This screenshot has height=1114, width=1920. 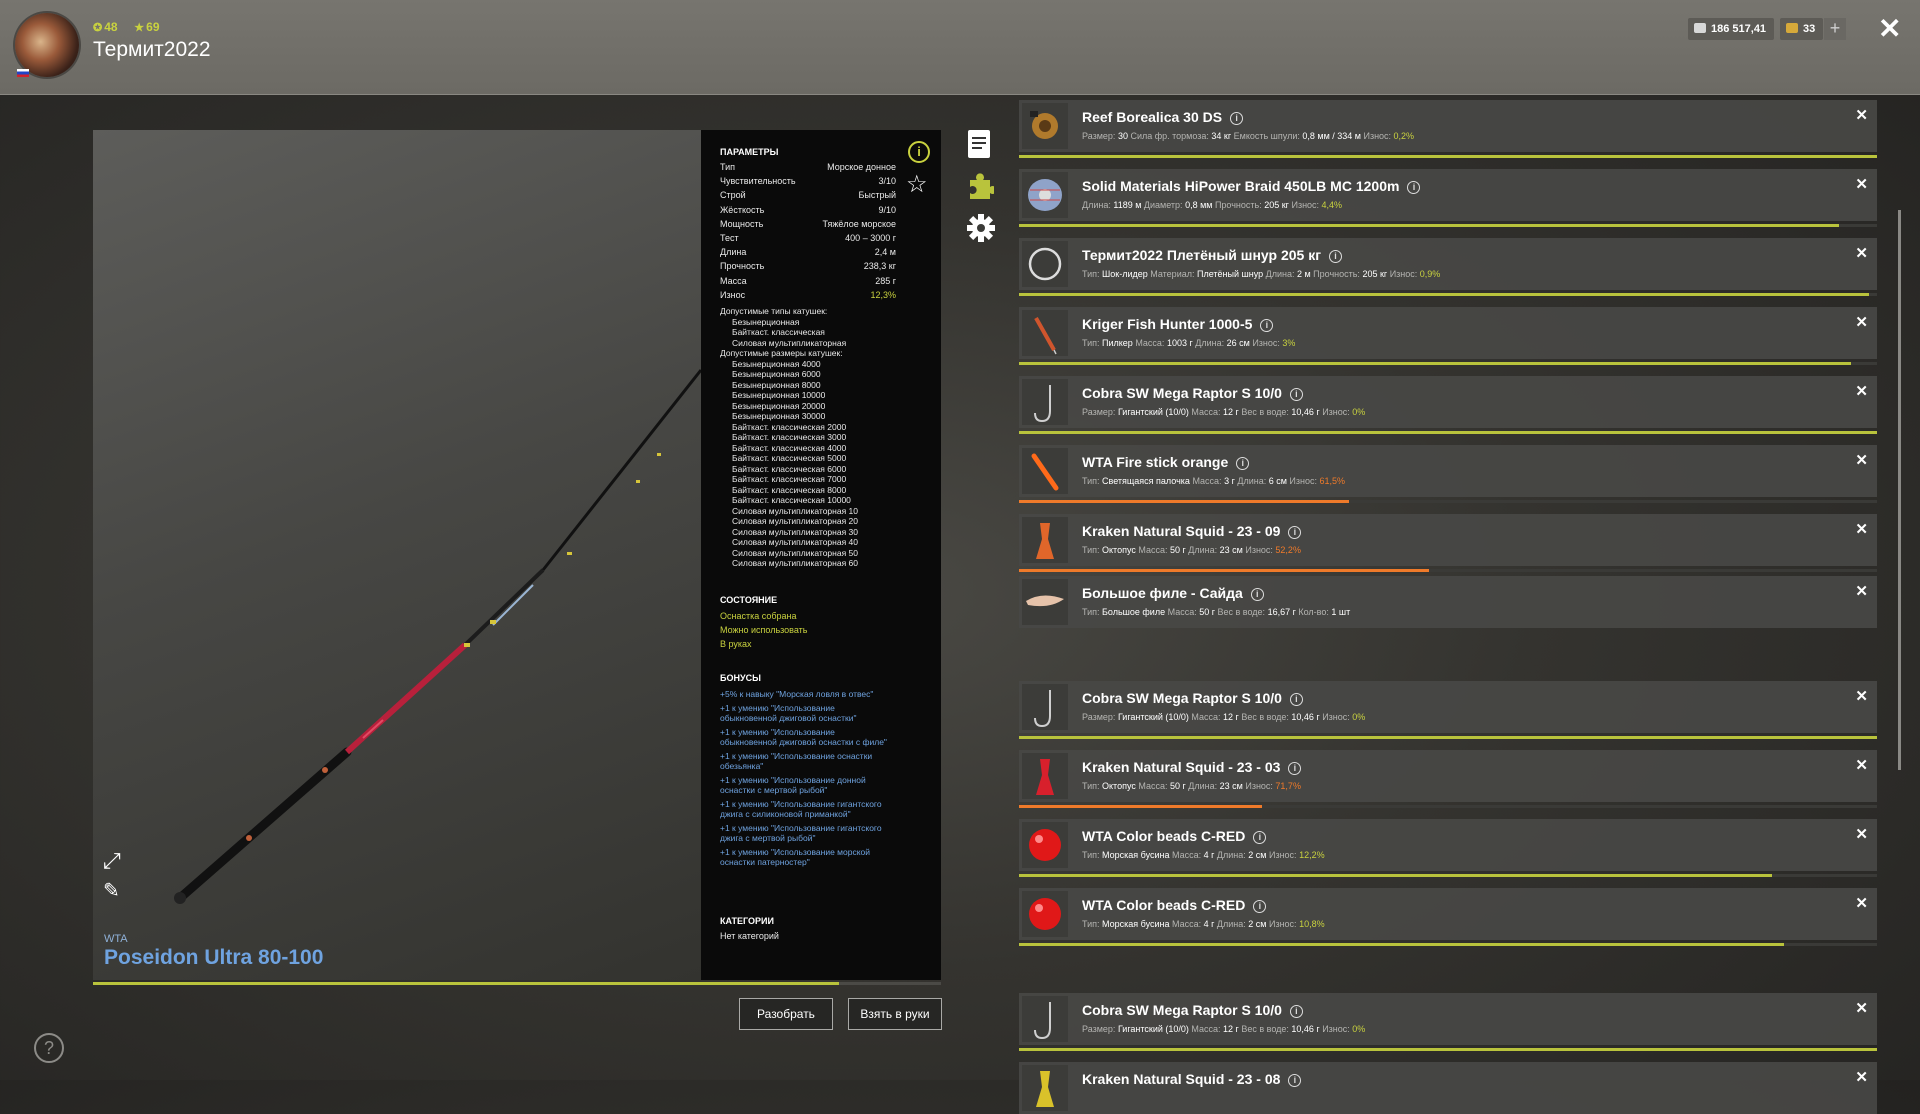 What do you see at coordinates (740, 678) in the screenshot?
I see `bonus-heading: БОНУСЫ` at bounding box center [740, 678].